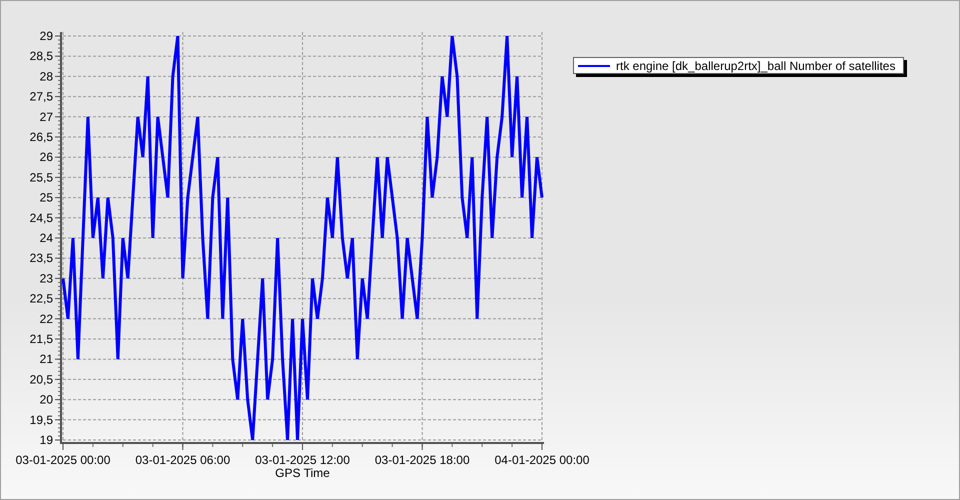 Image resolution: width=960 pixels, height=500 pixels. I want to click on axis-label: 20, so click(46, 399).